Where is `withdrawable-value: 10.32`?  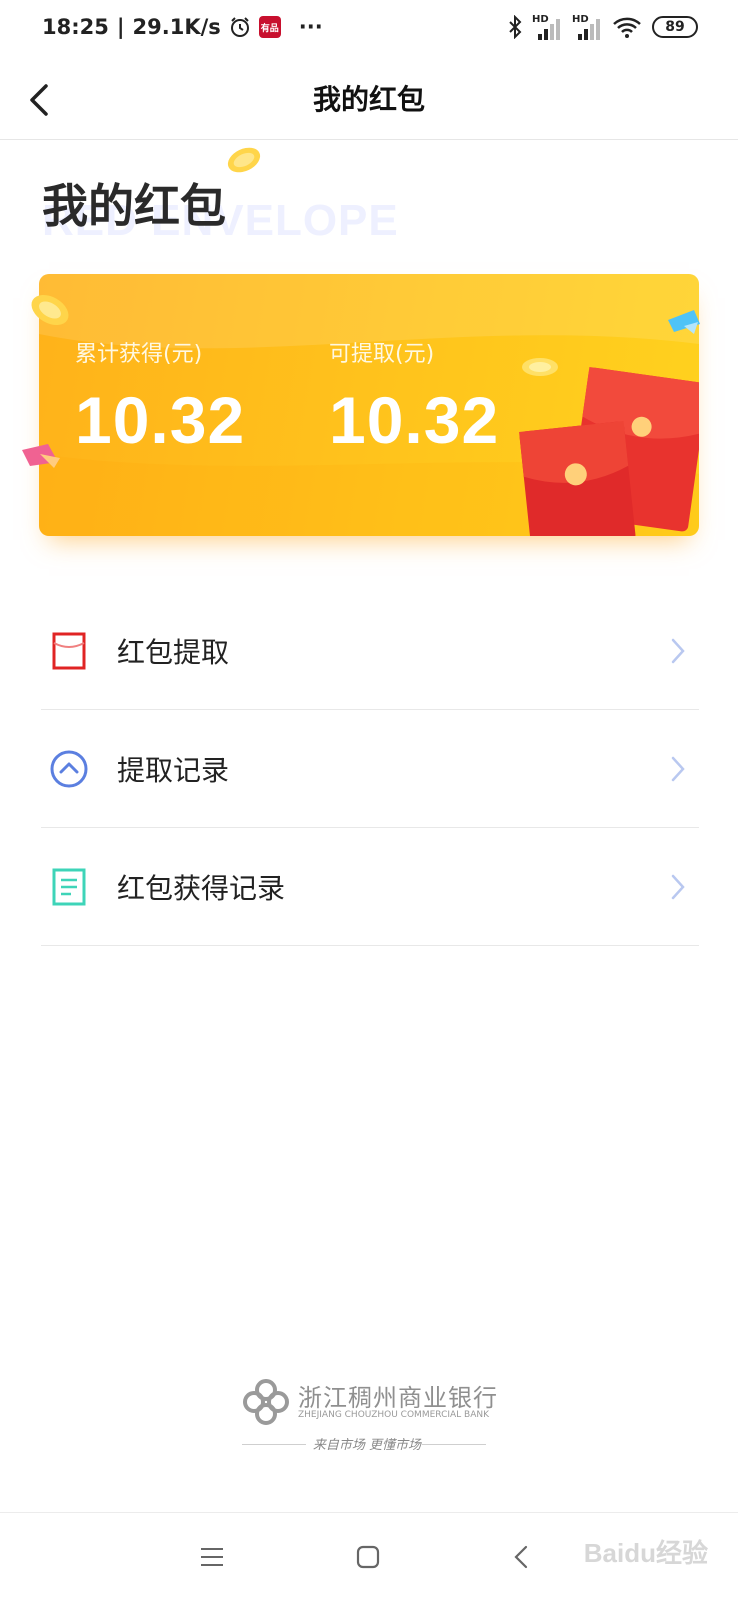
withdrawable-value: 10.32 is located at coordinates (414, 420).